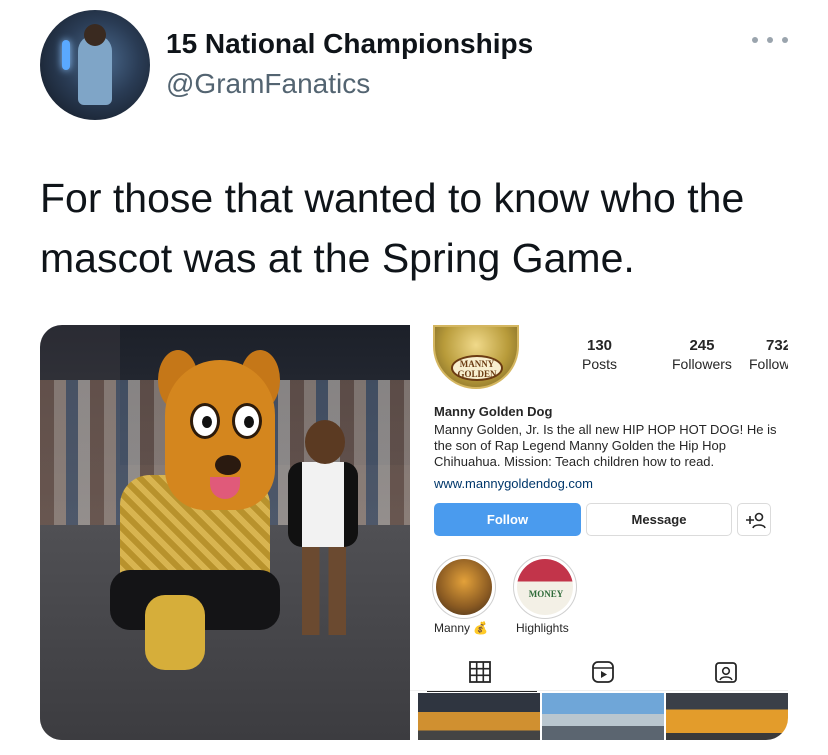 The width and height of the screenshot is (828, 755). What do you see at coordinates (482, 675) in the screenshot?
I see `grid-icon` at bounding box center [482, 675].